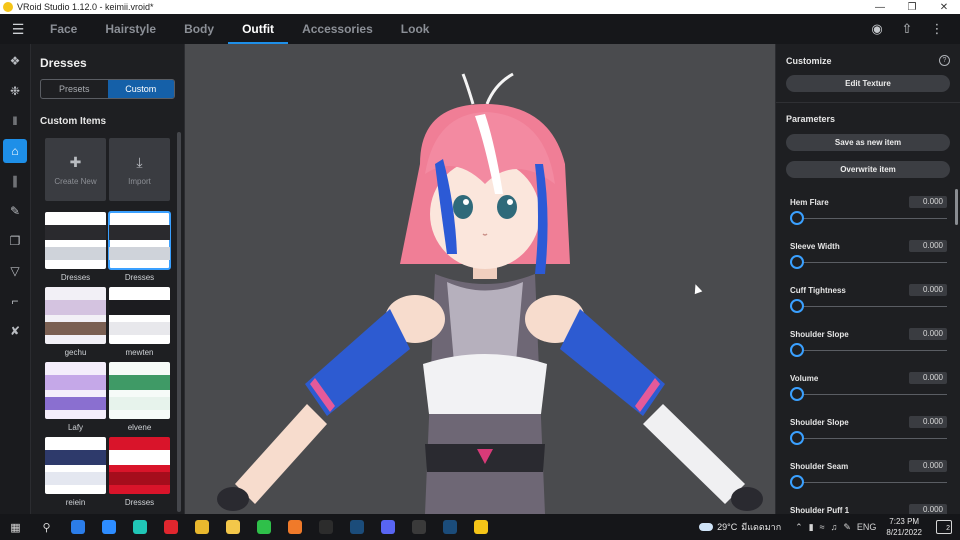 The height and width of the screenshot is (540, 960). What do you see at coordinates (15, 181) in the screenshot?
I see `socks-icon: ∥` at bounding box center [15, 181].